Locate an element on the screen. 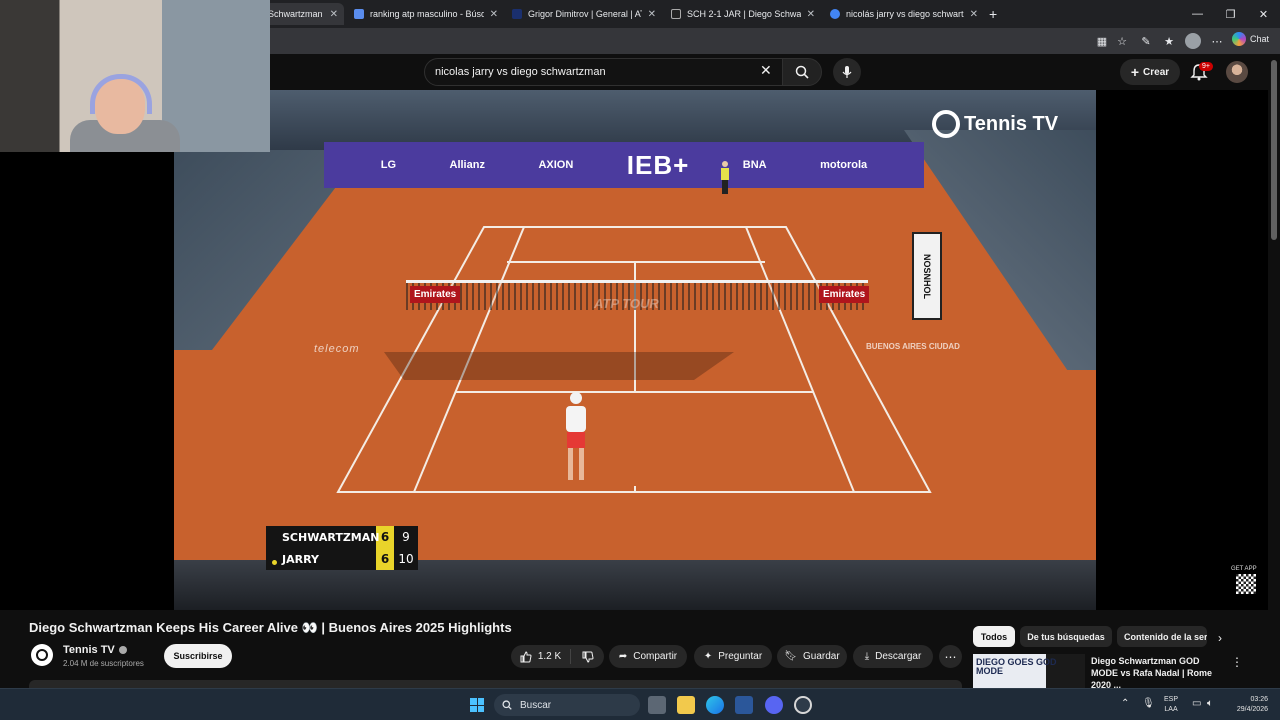  set-score: 6 is located at coordinates (385, 559).